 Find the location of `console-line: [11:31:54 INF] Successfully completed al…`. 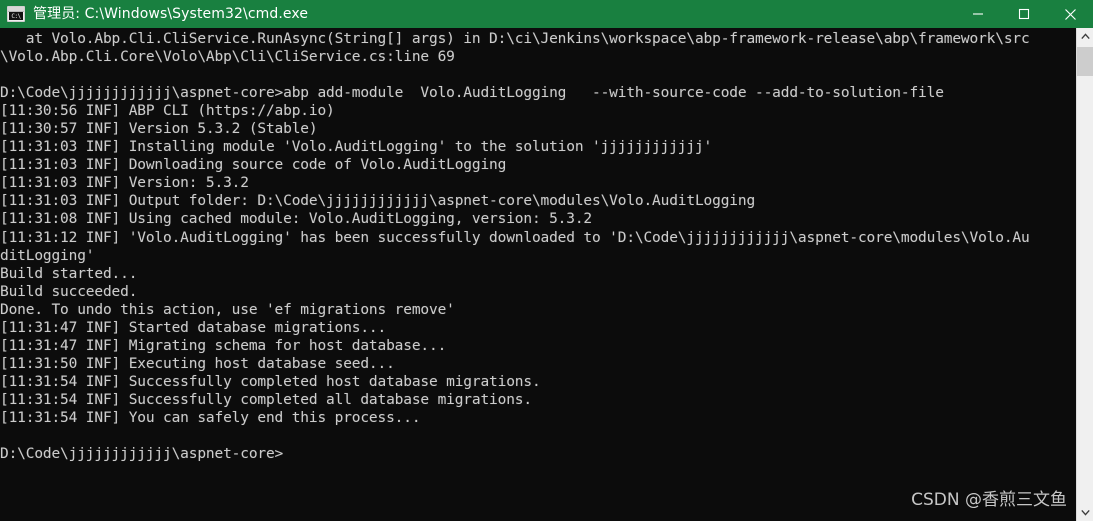

console-line: [11:31:54 INF] Successfully completed al… is located at coordinates (266, 399).